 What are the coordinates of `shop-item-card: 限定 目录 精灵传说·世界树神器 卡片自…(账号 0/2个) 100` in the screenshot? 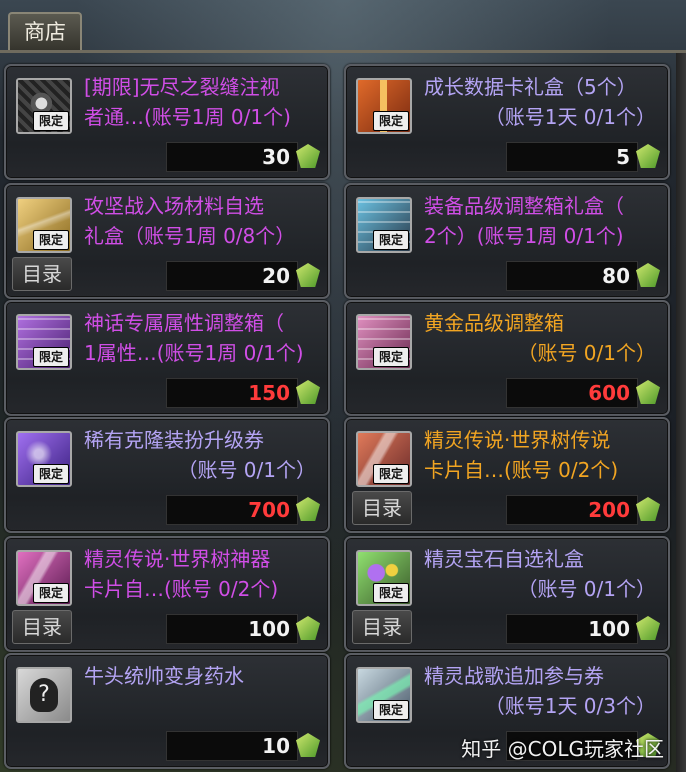 It's located at (167, 594).